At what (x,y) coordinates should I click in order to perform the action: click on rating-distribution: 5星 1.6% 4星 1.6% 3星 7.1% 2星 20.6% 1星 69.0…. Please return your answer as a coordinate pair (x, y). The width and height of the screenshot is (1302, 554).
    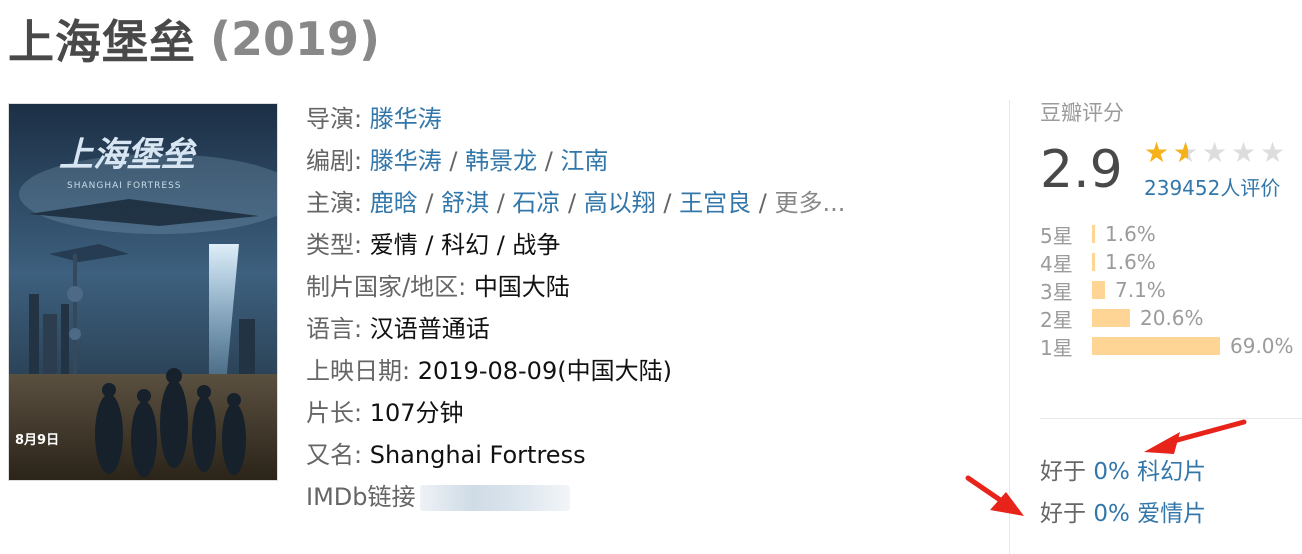
    Looking at the image, I should click on (1171, 290).